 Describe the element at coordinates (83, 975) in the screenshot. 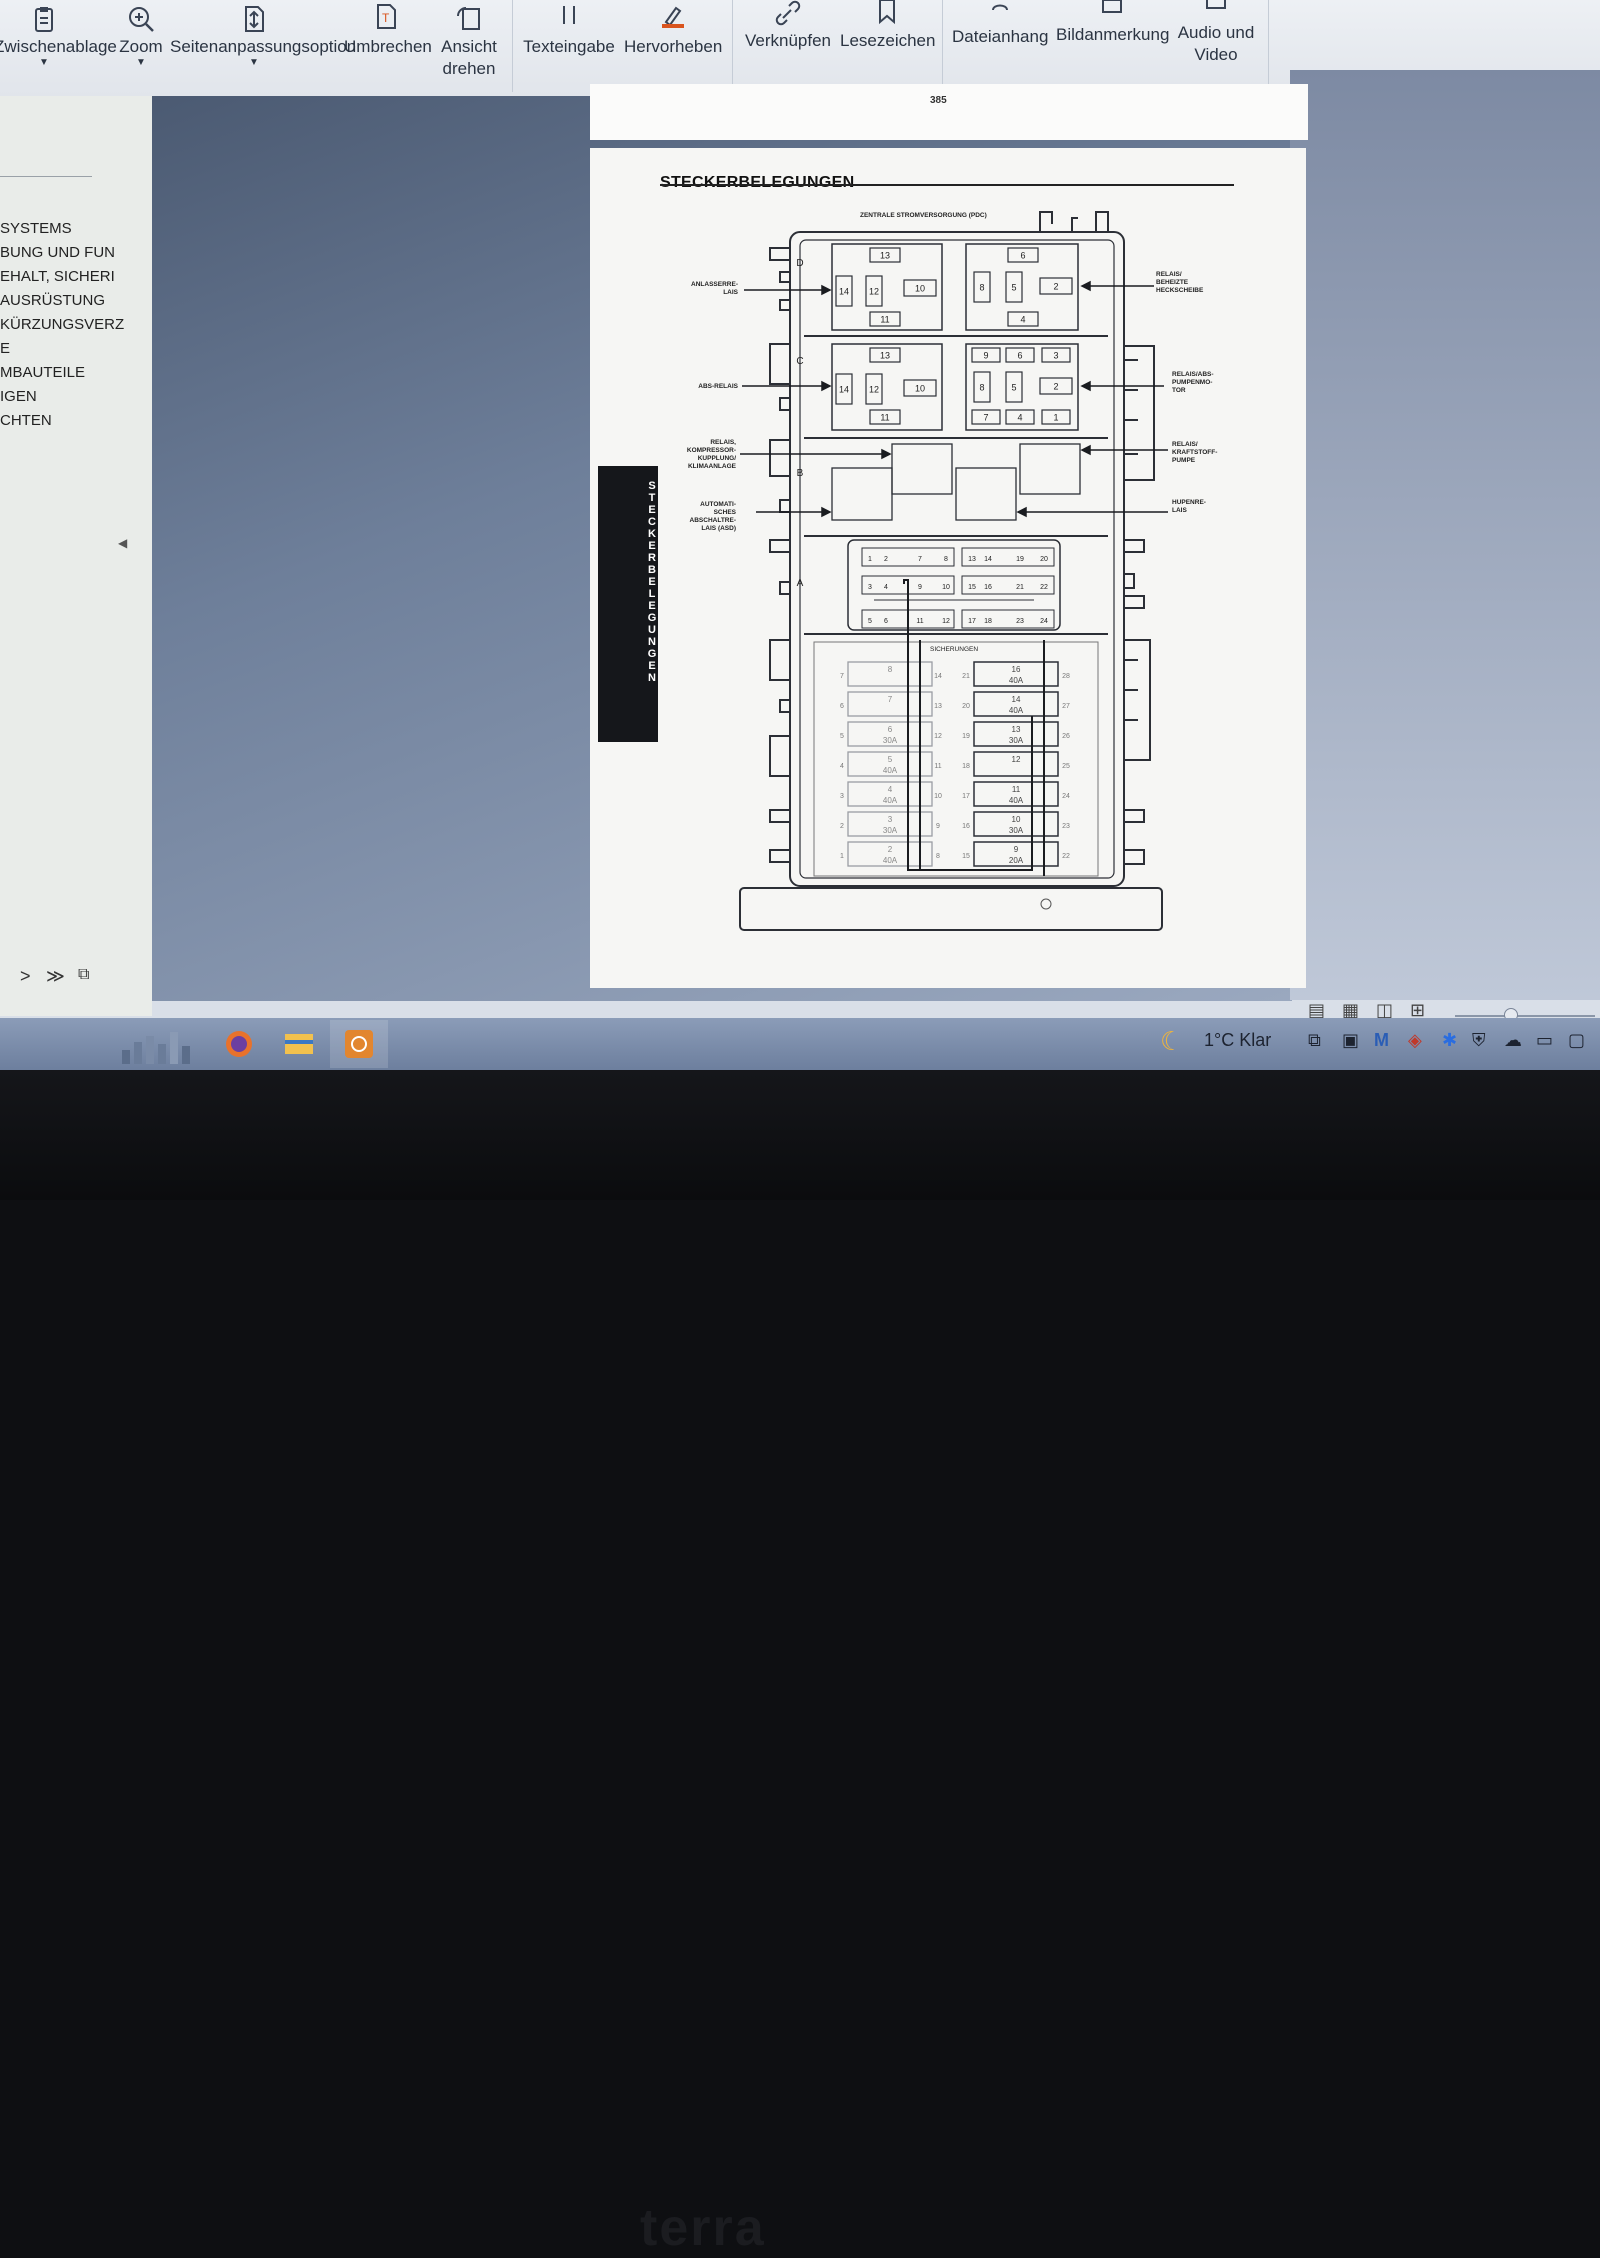

I see `copy-page-icon: ⧉` at that location.